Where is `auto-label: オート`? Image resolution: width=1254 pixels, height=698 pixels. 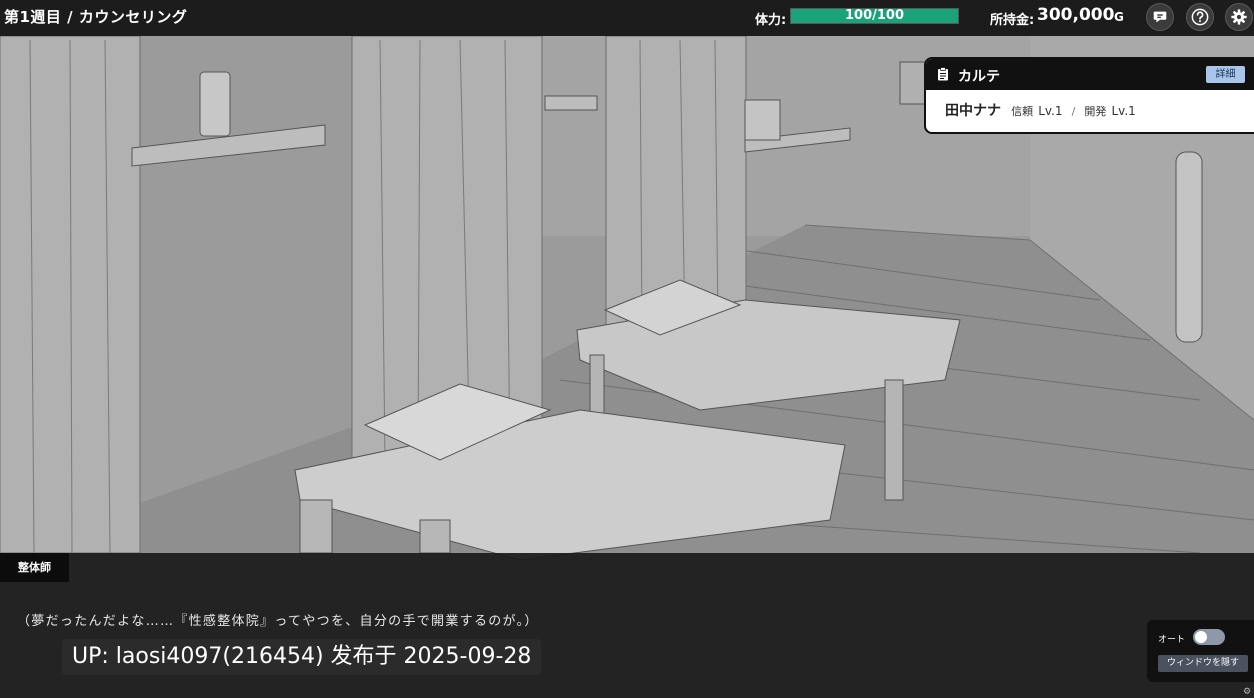 auto-label: オート is located at coordinates (1172, 640).